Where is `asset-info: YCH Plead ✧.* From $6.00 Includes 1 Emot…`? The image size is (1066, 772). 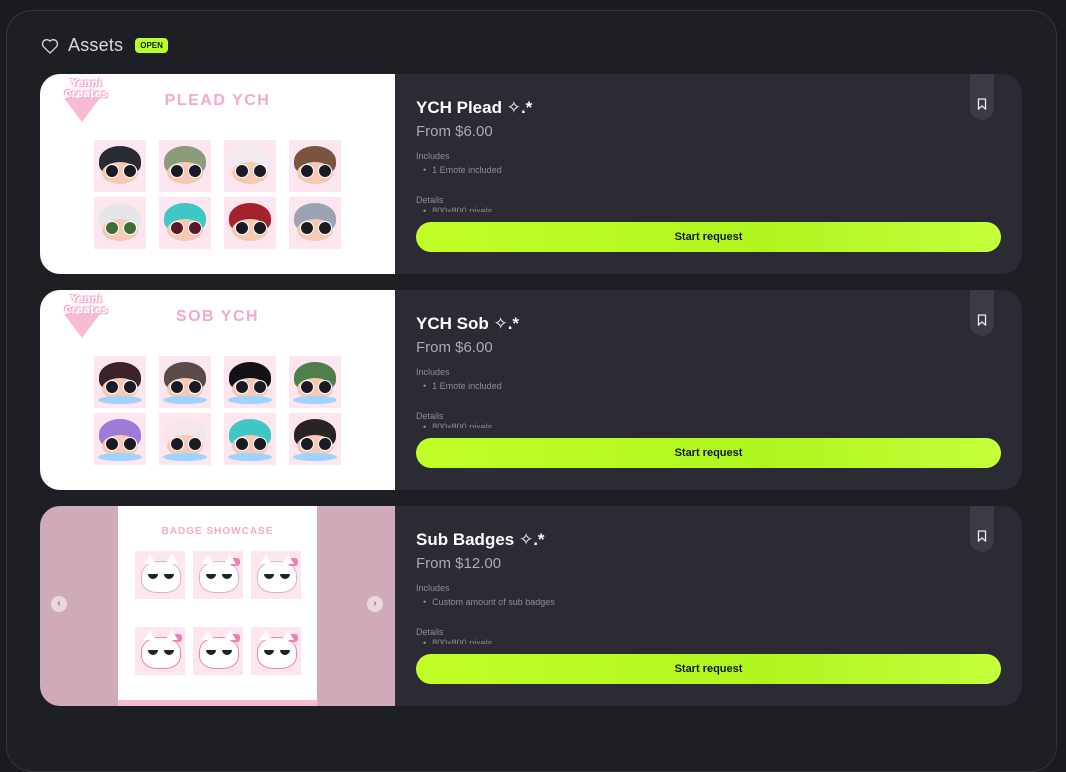
asset-info: YCH Plead ✧.* From $6.00 Includes 1 Emot… is located at coordinates (719, 174).